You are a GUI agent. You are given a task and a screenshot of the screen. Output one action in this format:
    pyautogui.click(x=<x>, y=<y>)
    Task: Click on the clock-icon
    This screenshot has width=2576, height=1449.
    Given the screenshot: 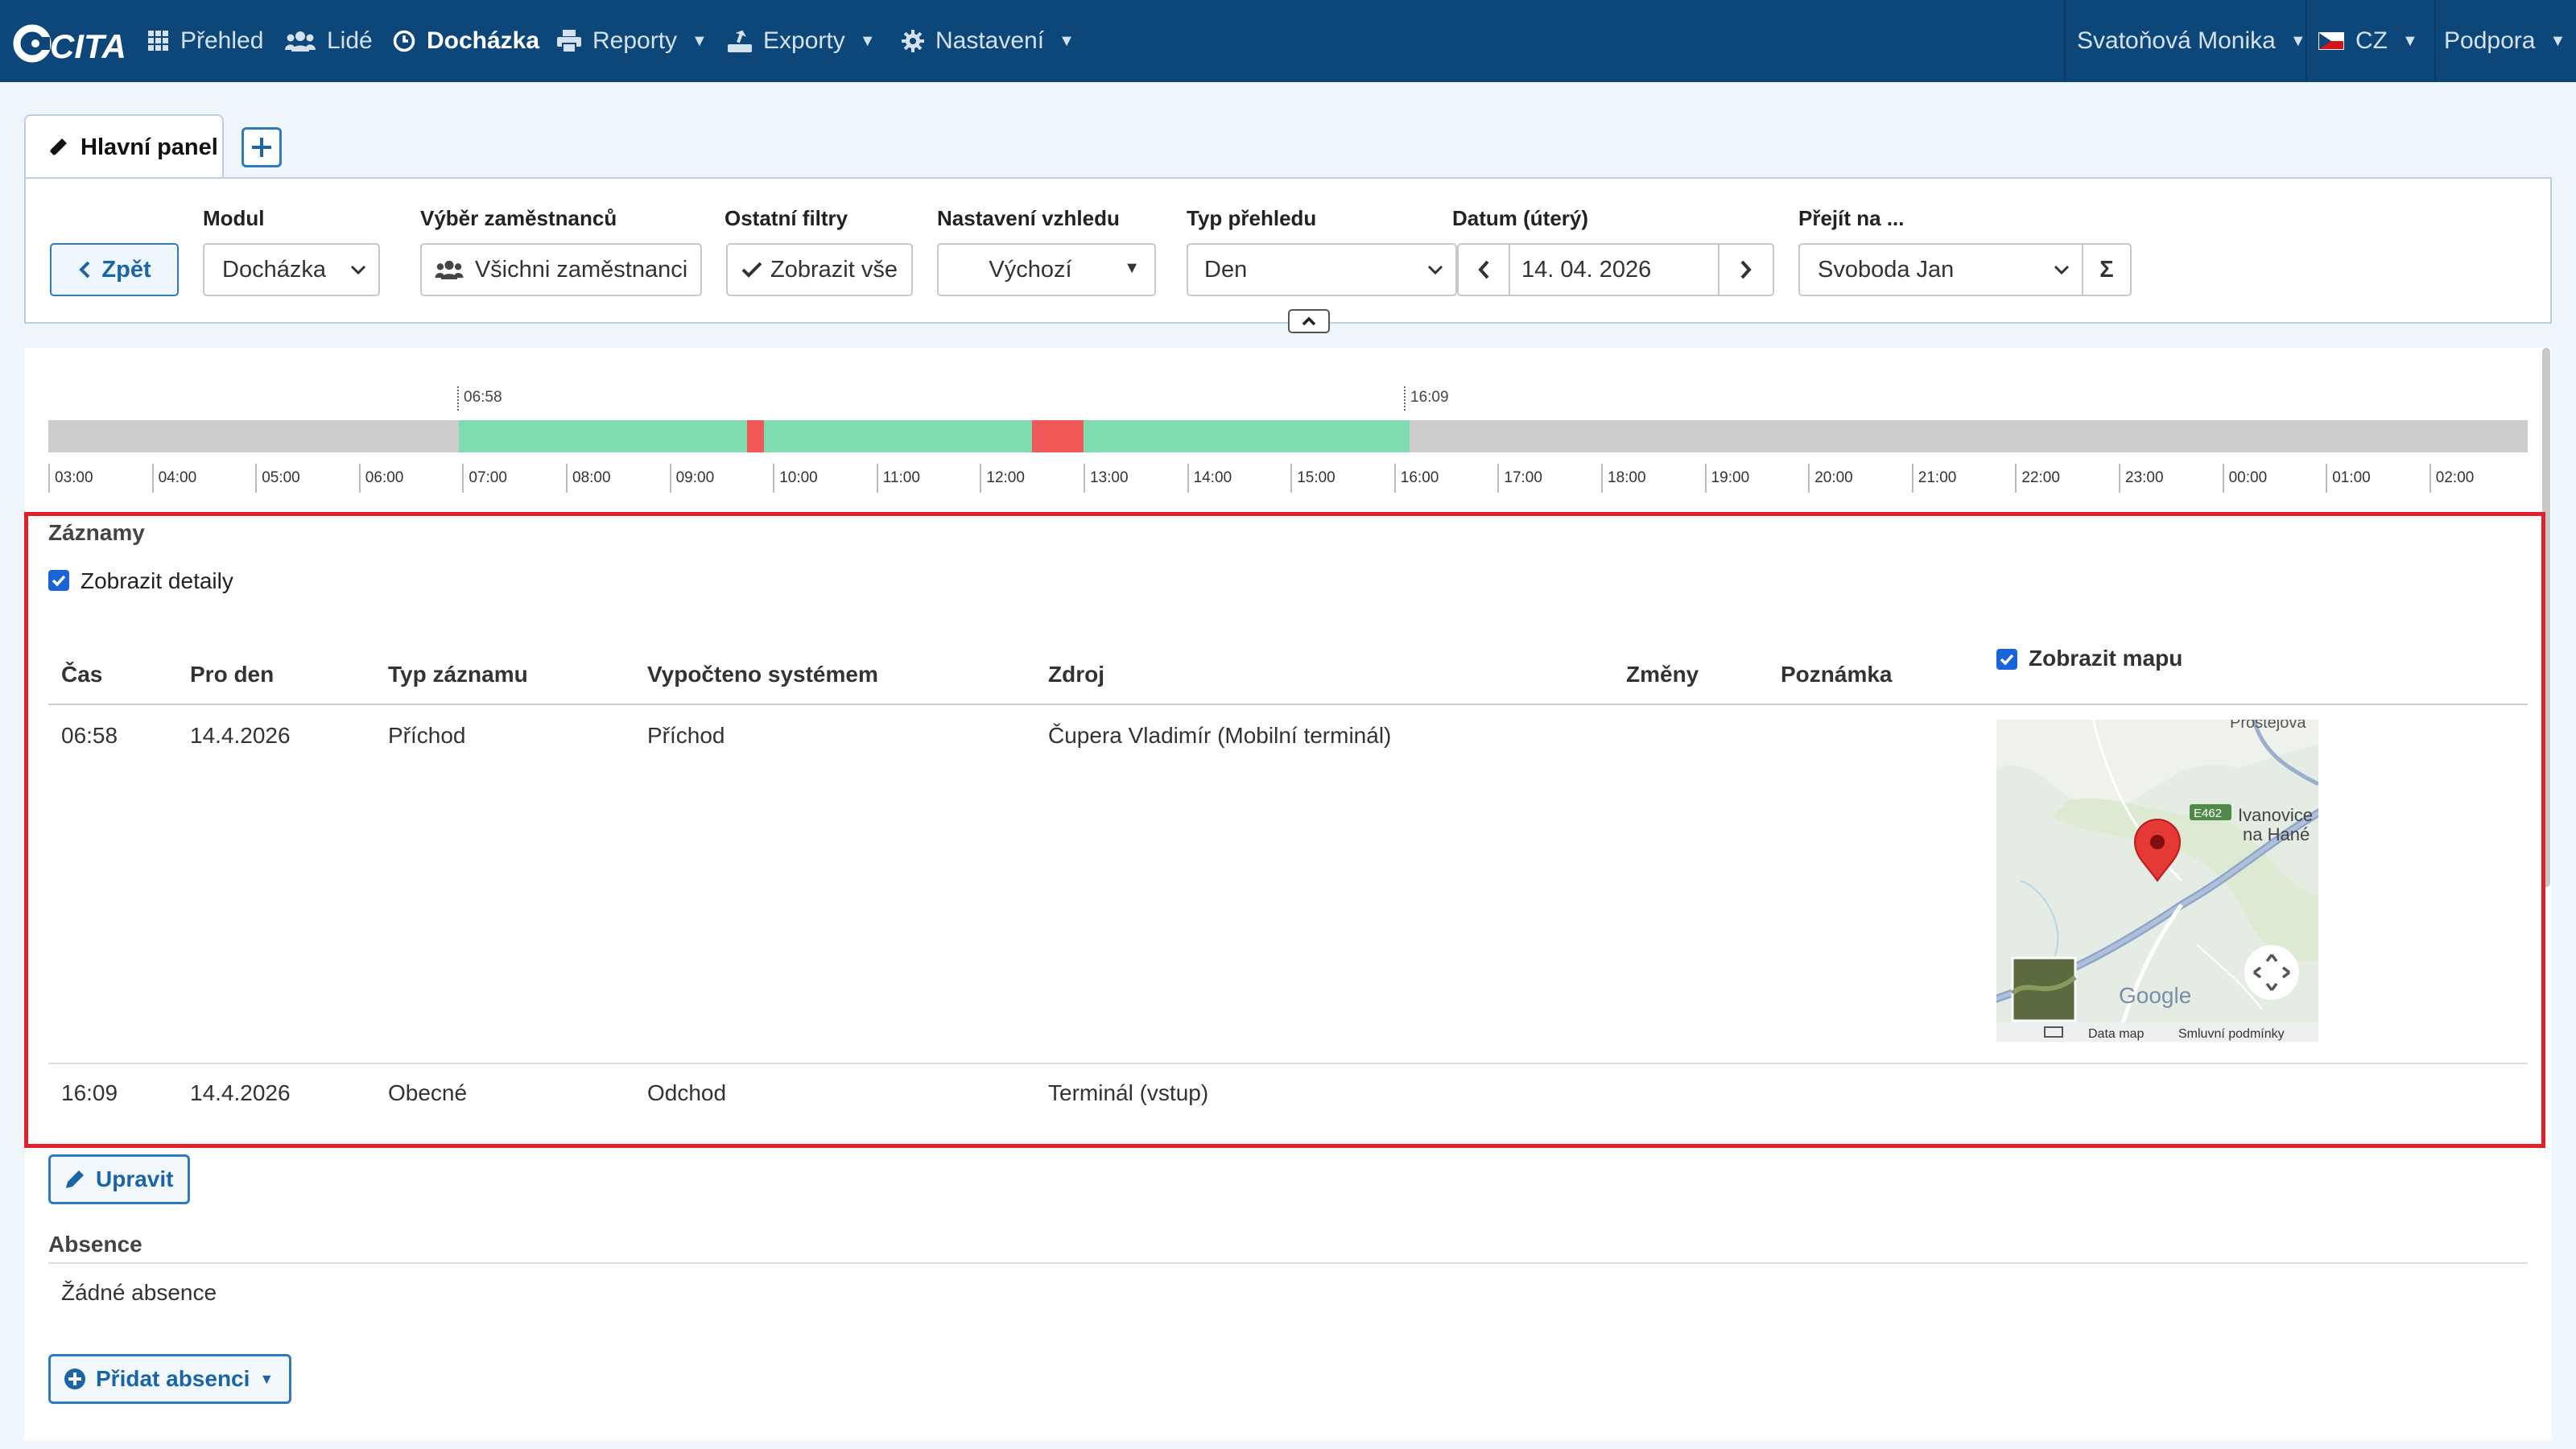 What is the action you would take?
    pyautogui.click(x=404, y=41)
    